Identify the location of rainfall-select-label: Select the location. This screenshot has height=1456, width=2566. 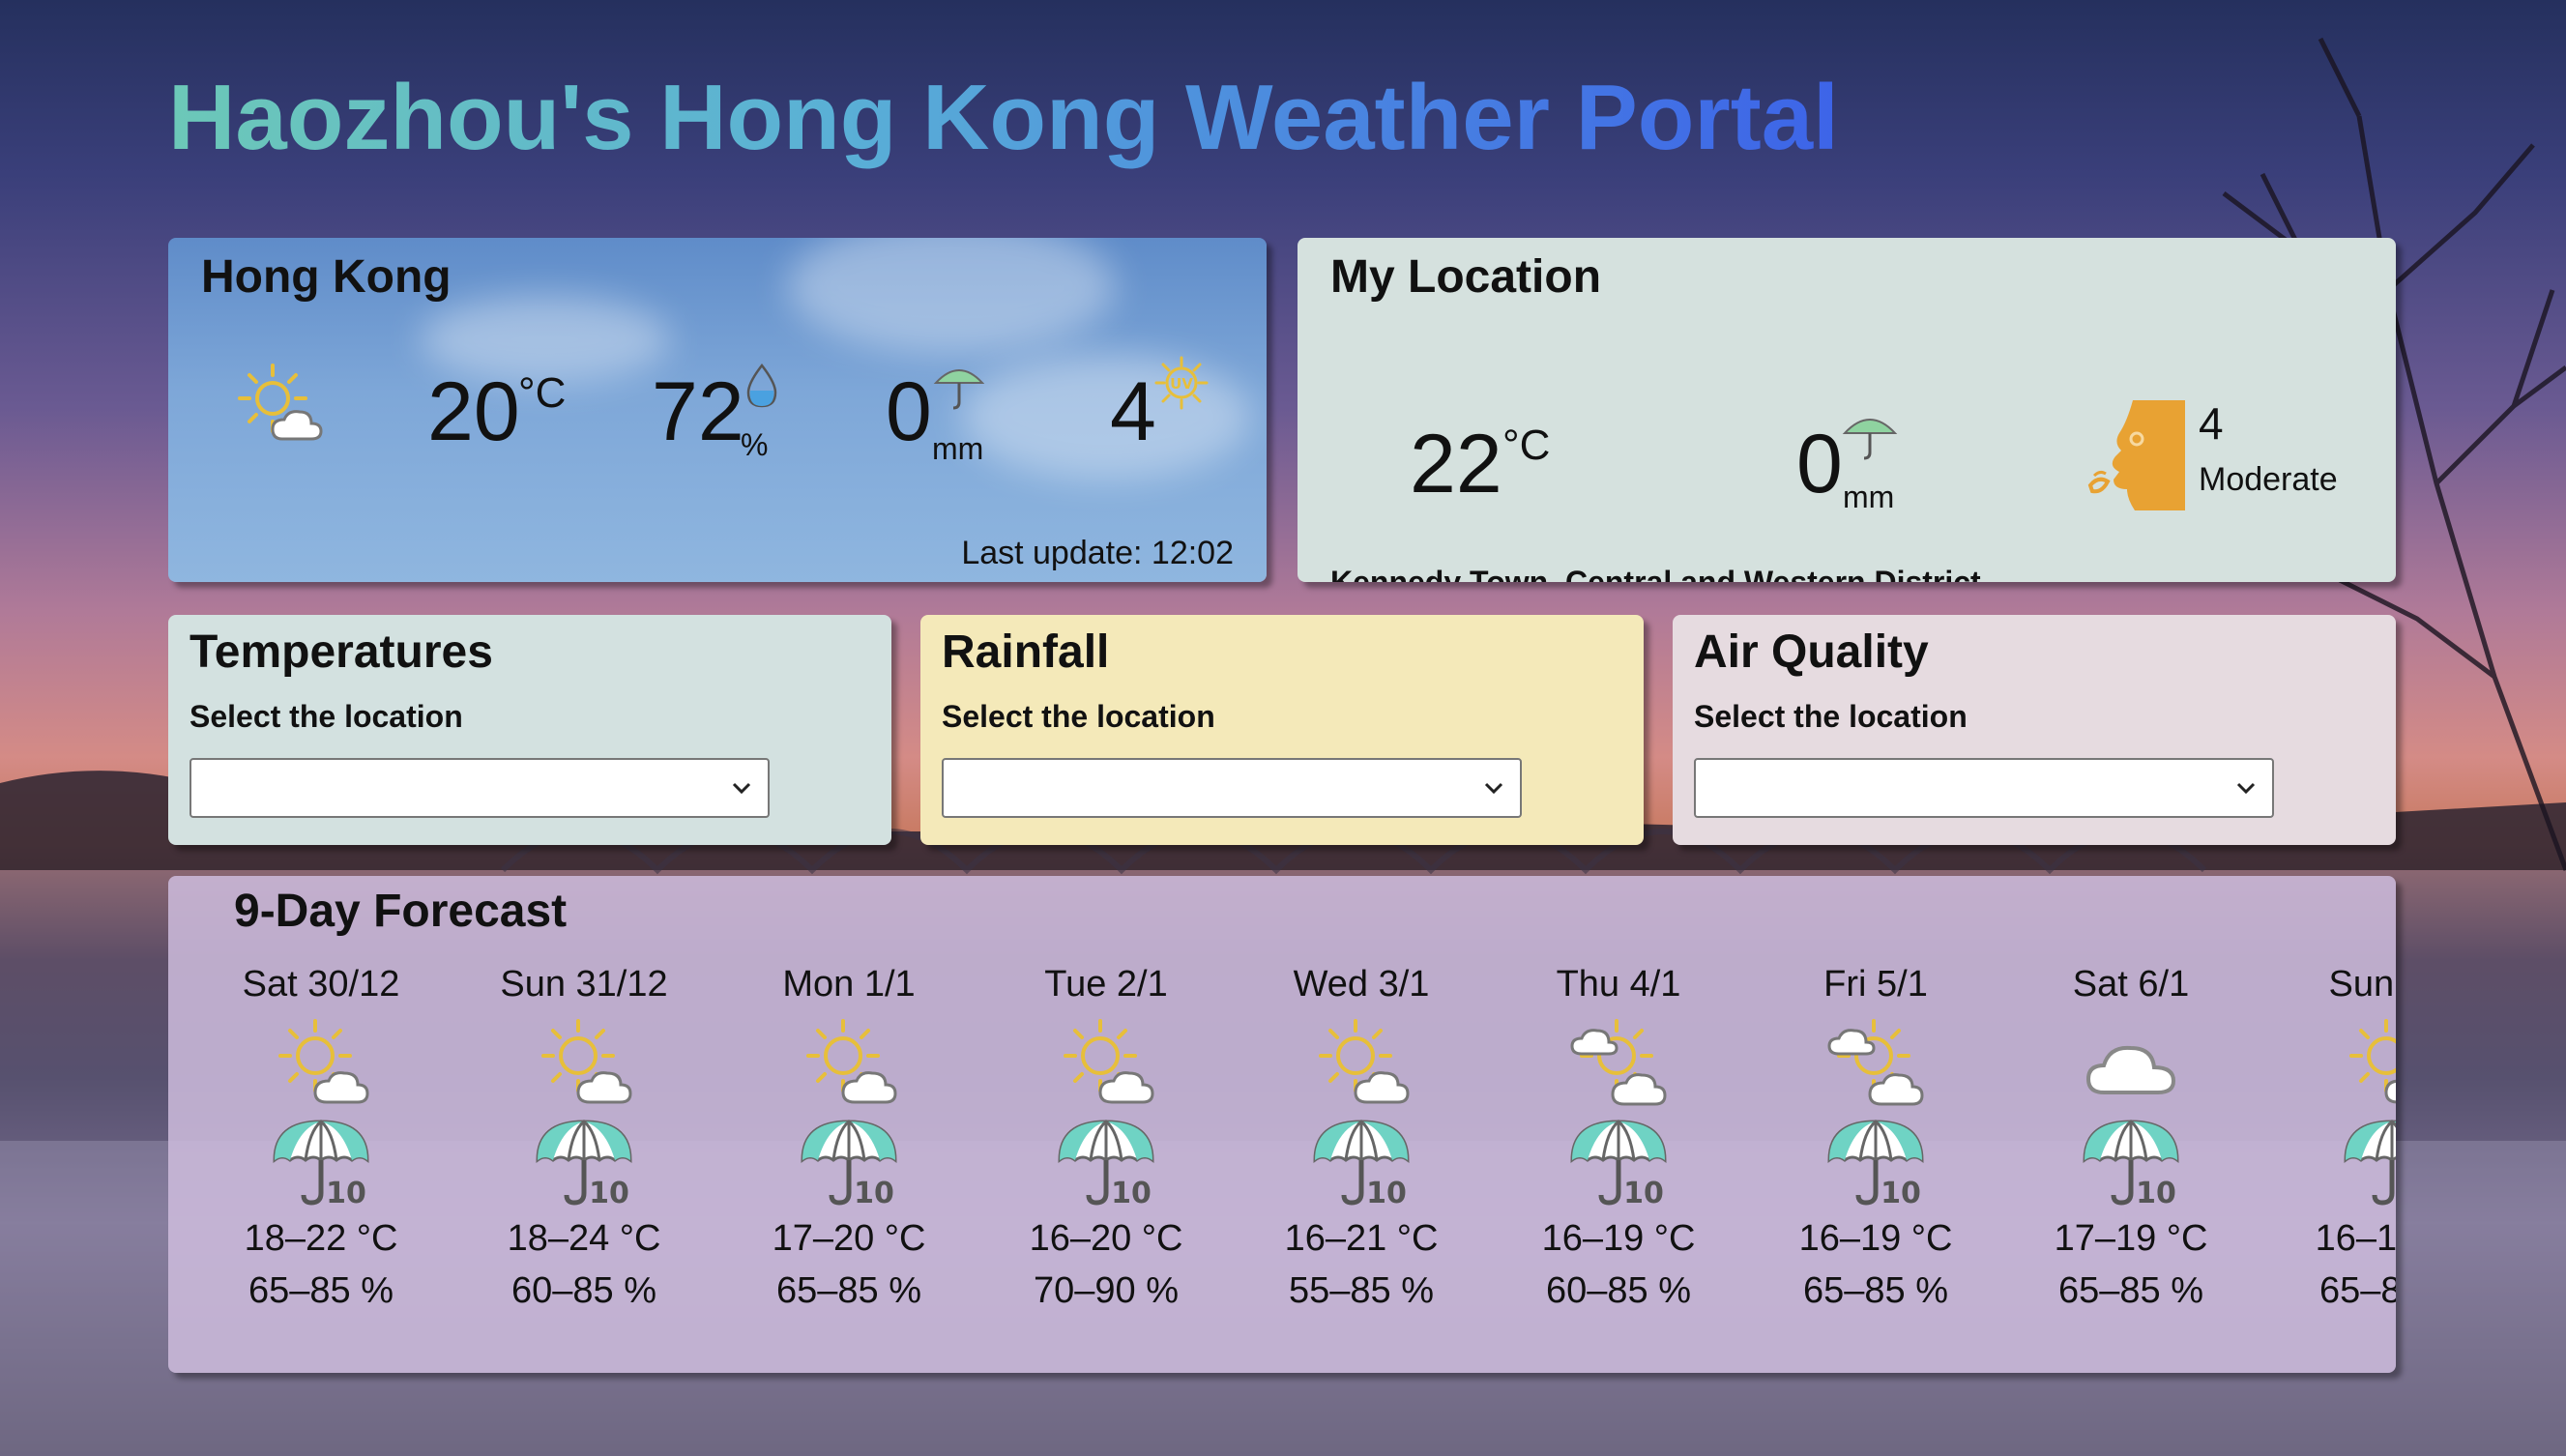
(1078, 717).